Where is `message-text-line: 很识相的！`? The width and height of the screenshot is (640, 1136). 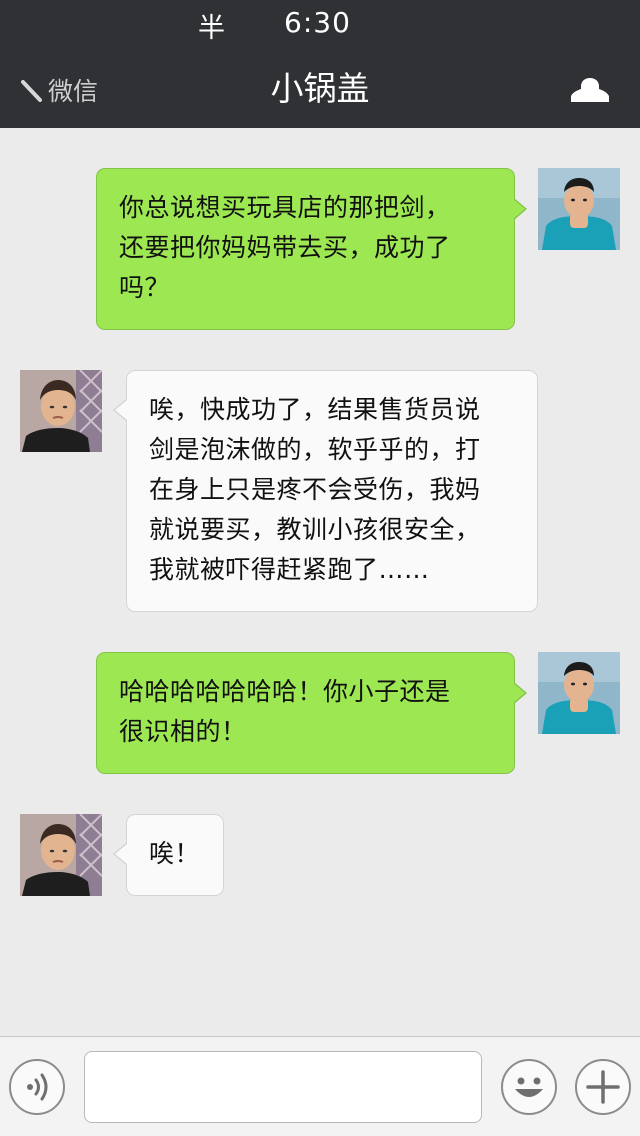
message-text-line: 很识相的！ is located at coordinates (183, 731).